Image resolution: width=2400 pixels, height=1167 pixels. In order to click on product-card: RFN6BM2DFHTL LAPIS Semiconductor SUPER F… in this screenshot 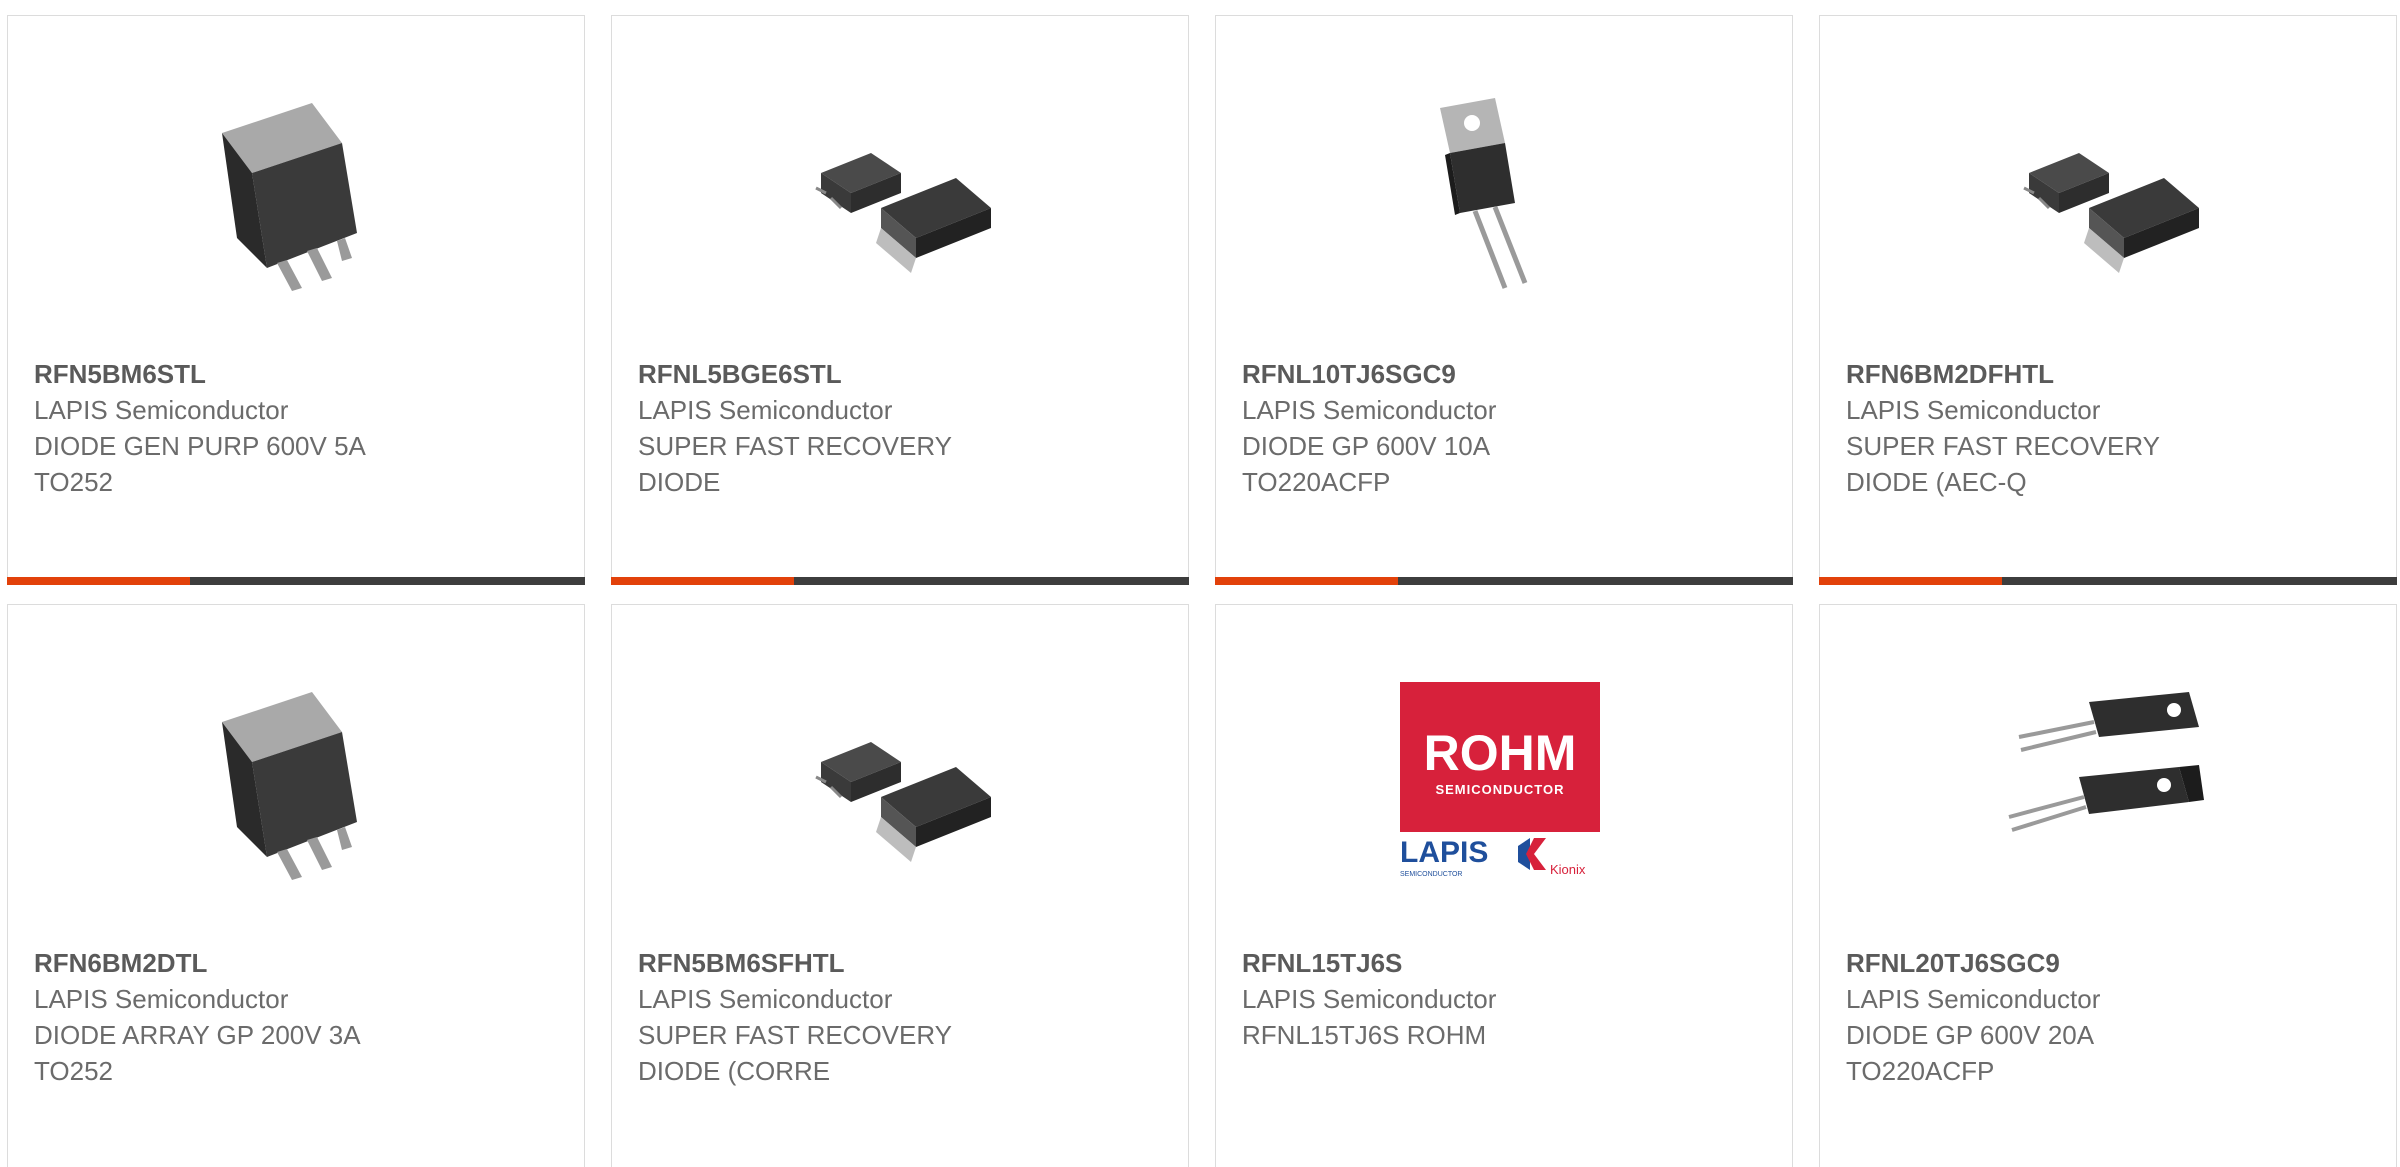, I will do `click(2107, 300)`.